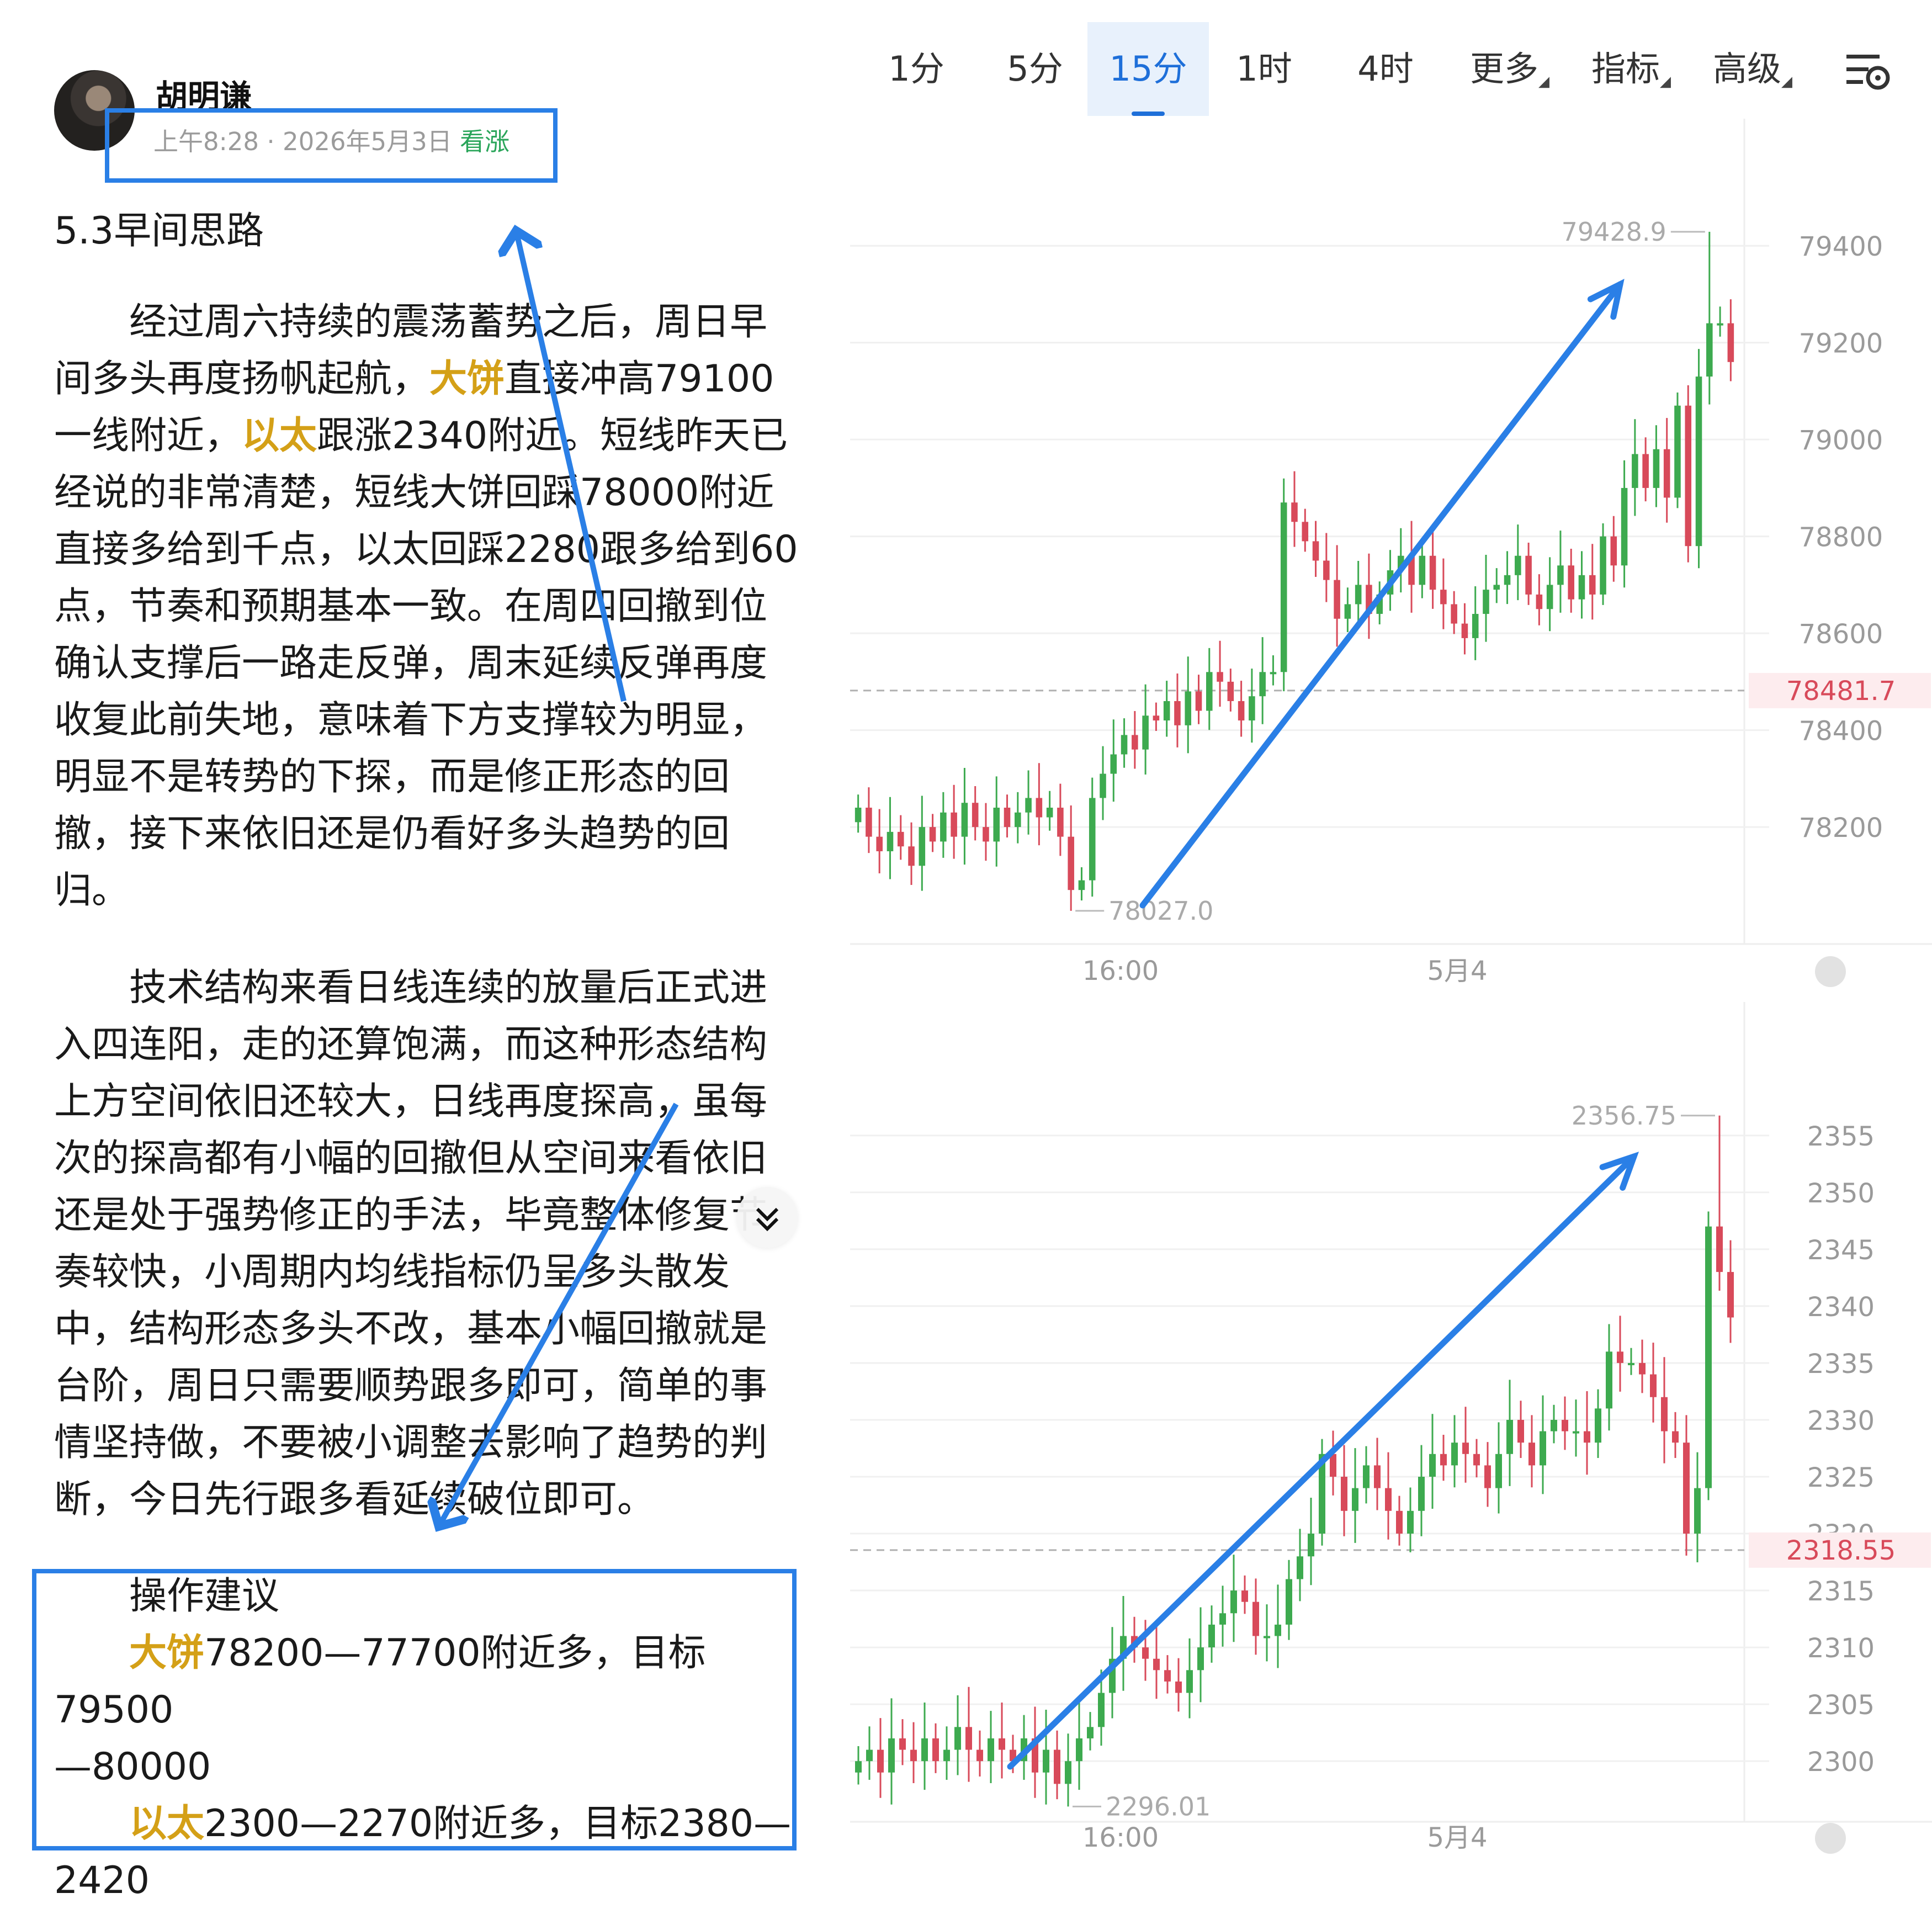  What do you see at coordinates (1841, 1307) in the screenshot?
I see `y-tick-label: 2340` at bounding box center [1841, 1307].